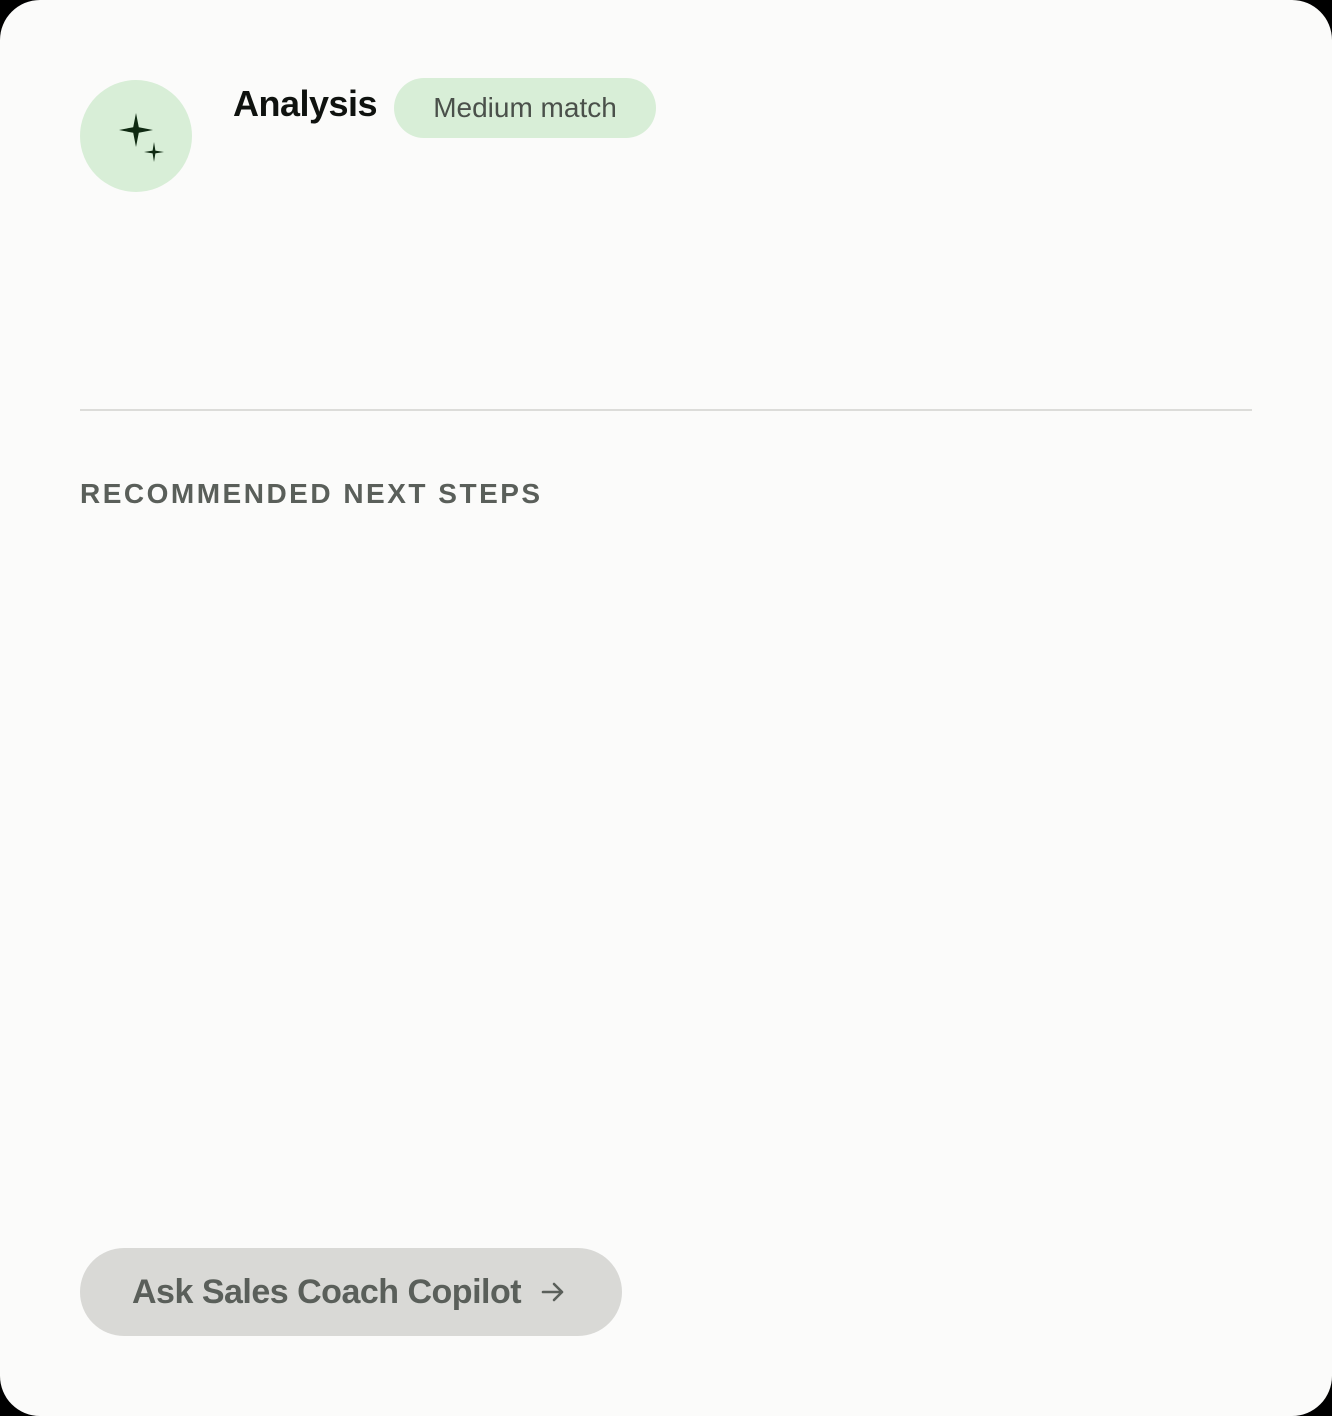 The width and height of the screenshot is (1332, 1416). Describe the element at coordinates (141, 137) in the screenshot. I see `sparkles-icon` at that location.